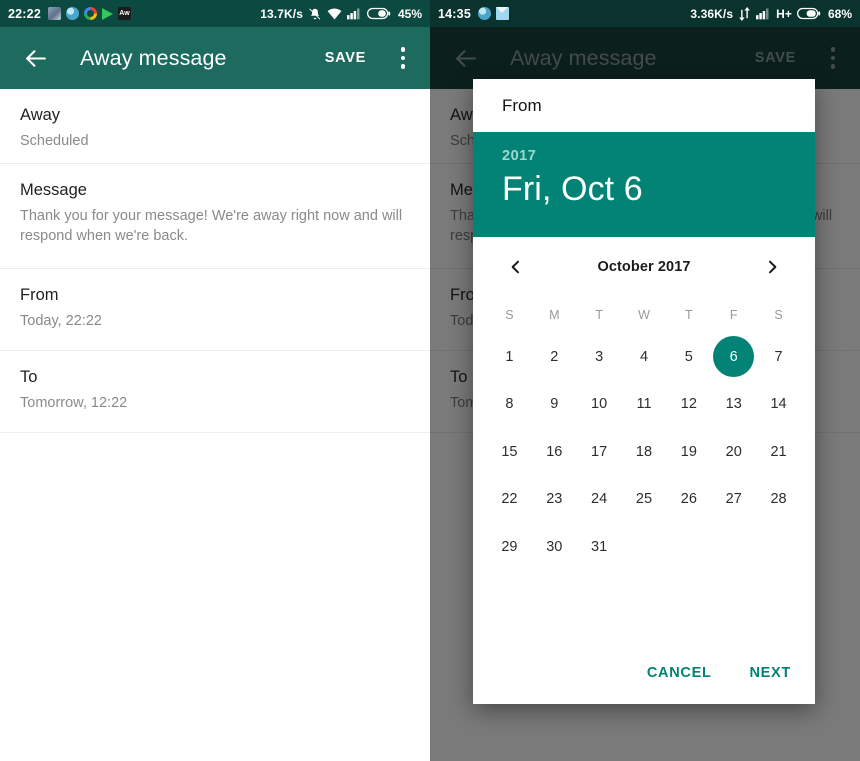 Image resolution: width=860 pixels, height=761 pixels. I want to click on calendar-day-label: 7, so click(778, 356).